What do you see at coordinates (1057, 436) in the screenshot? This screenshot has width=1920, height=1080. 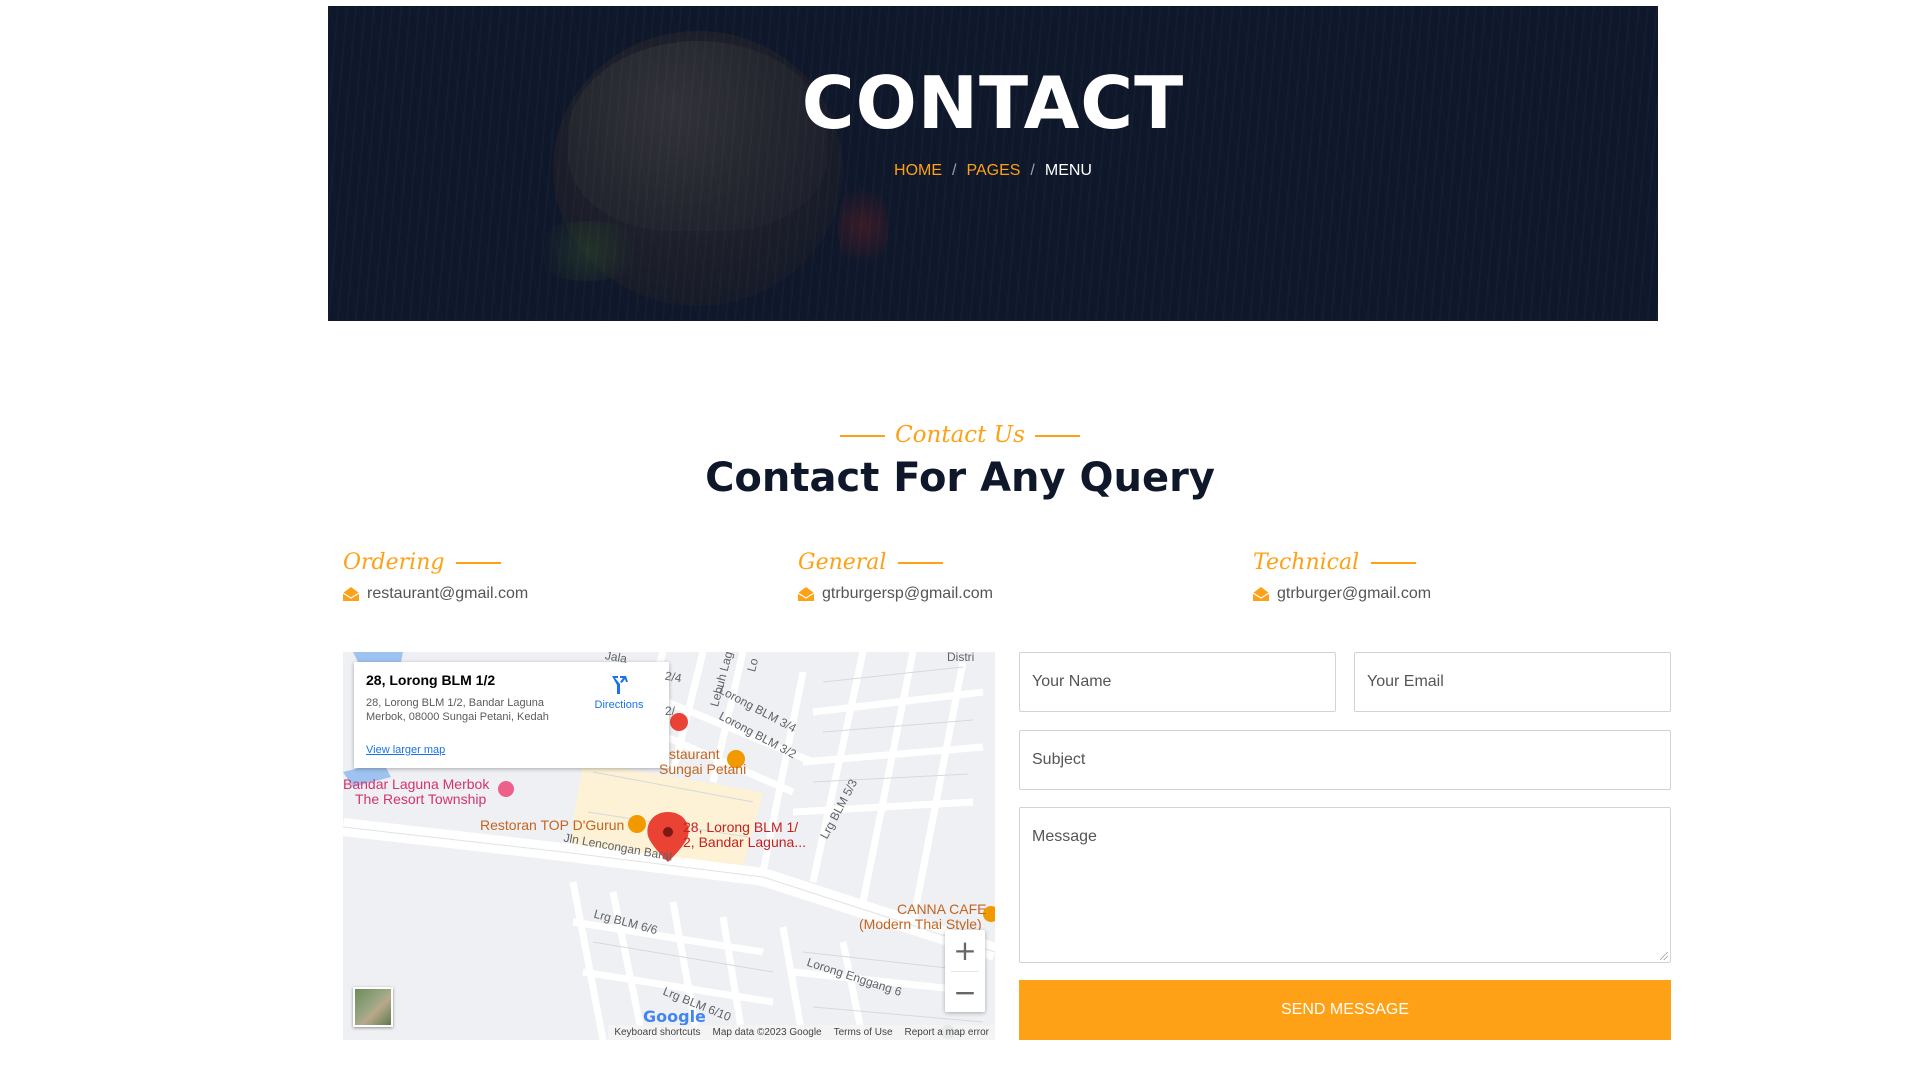 I see `eyebrow-line-right` at bounding box center [1057, 436].